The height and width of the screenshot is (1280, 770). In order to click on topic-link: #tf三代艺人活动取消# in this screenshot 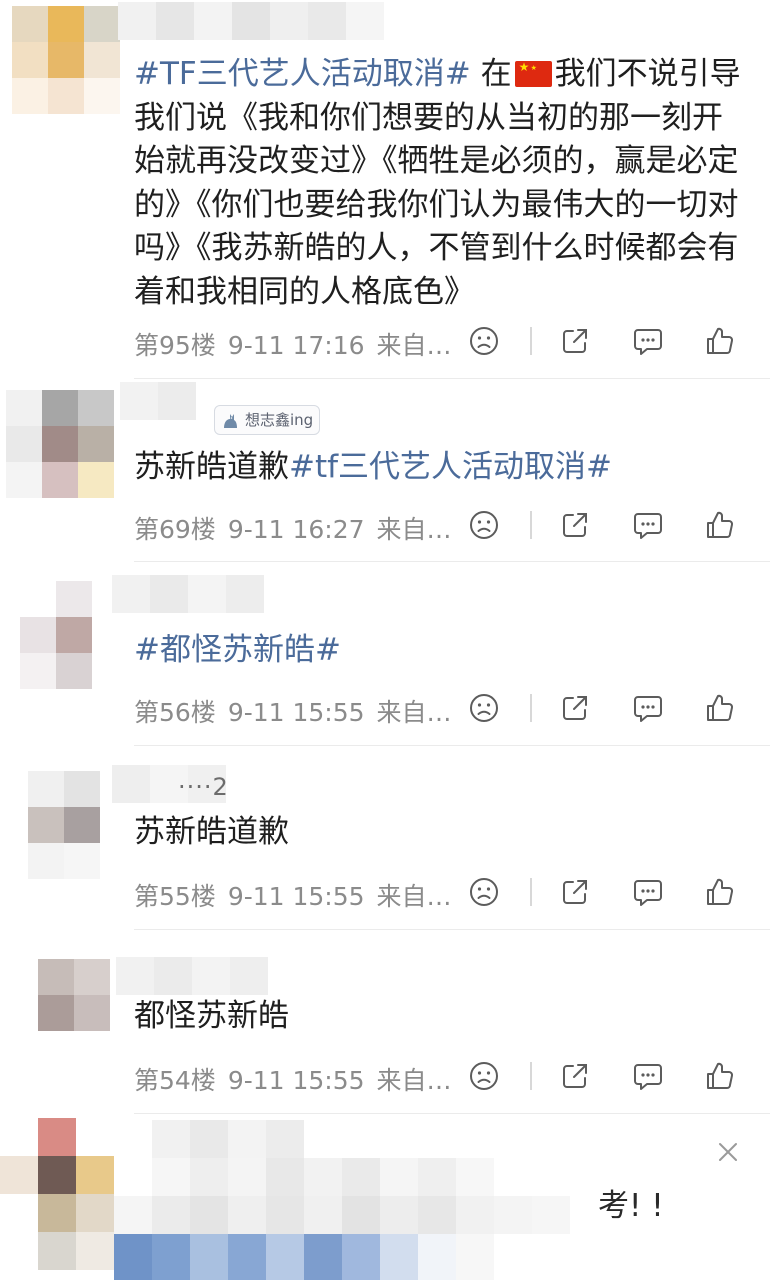, I will do `click(450, 467)`.